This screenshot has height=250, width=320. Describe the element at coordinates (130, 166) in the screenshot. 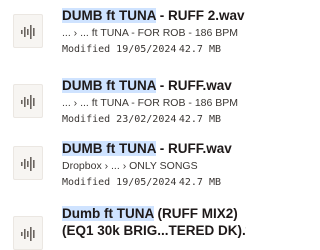

I see `file-path: Dropbox › ... › ONLY SONGS` at that location.